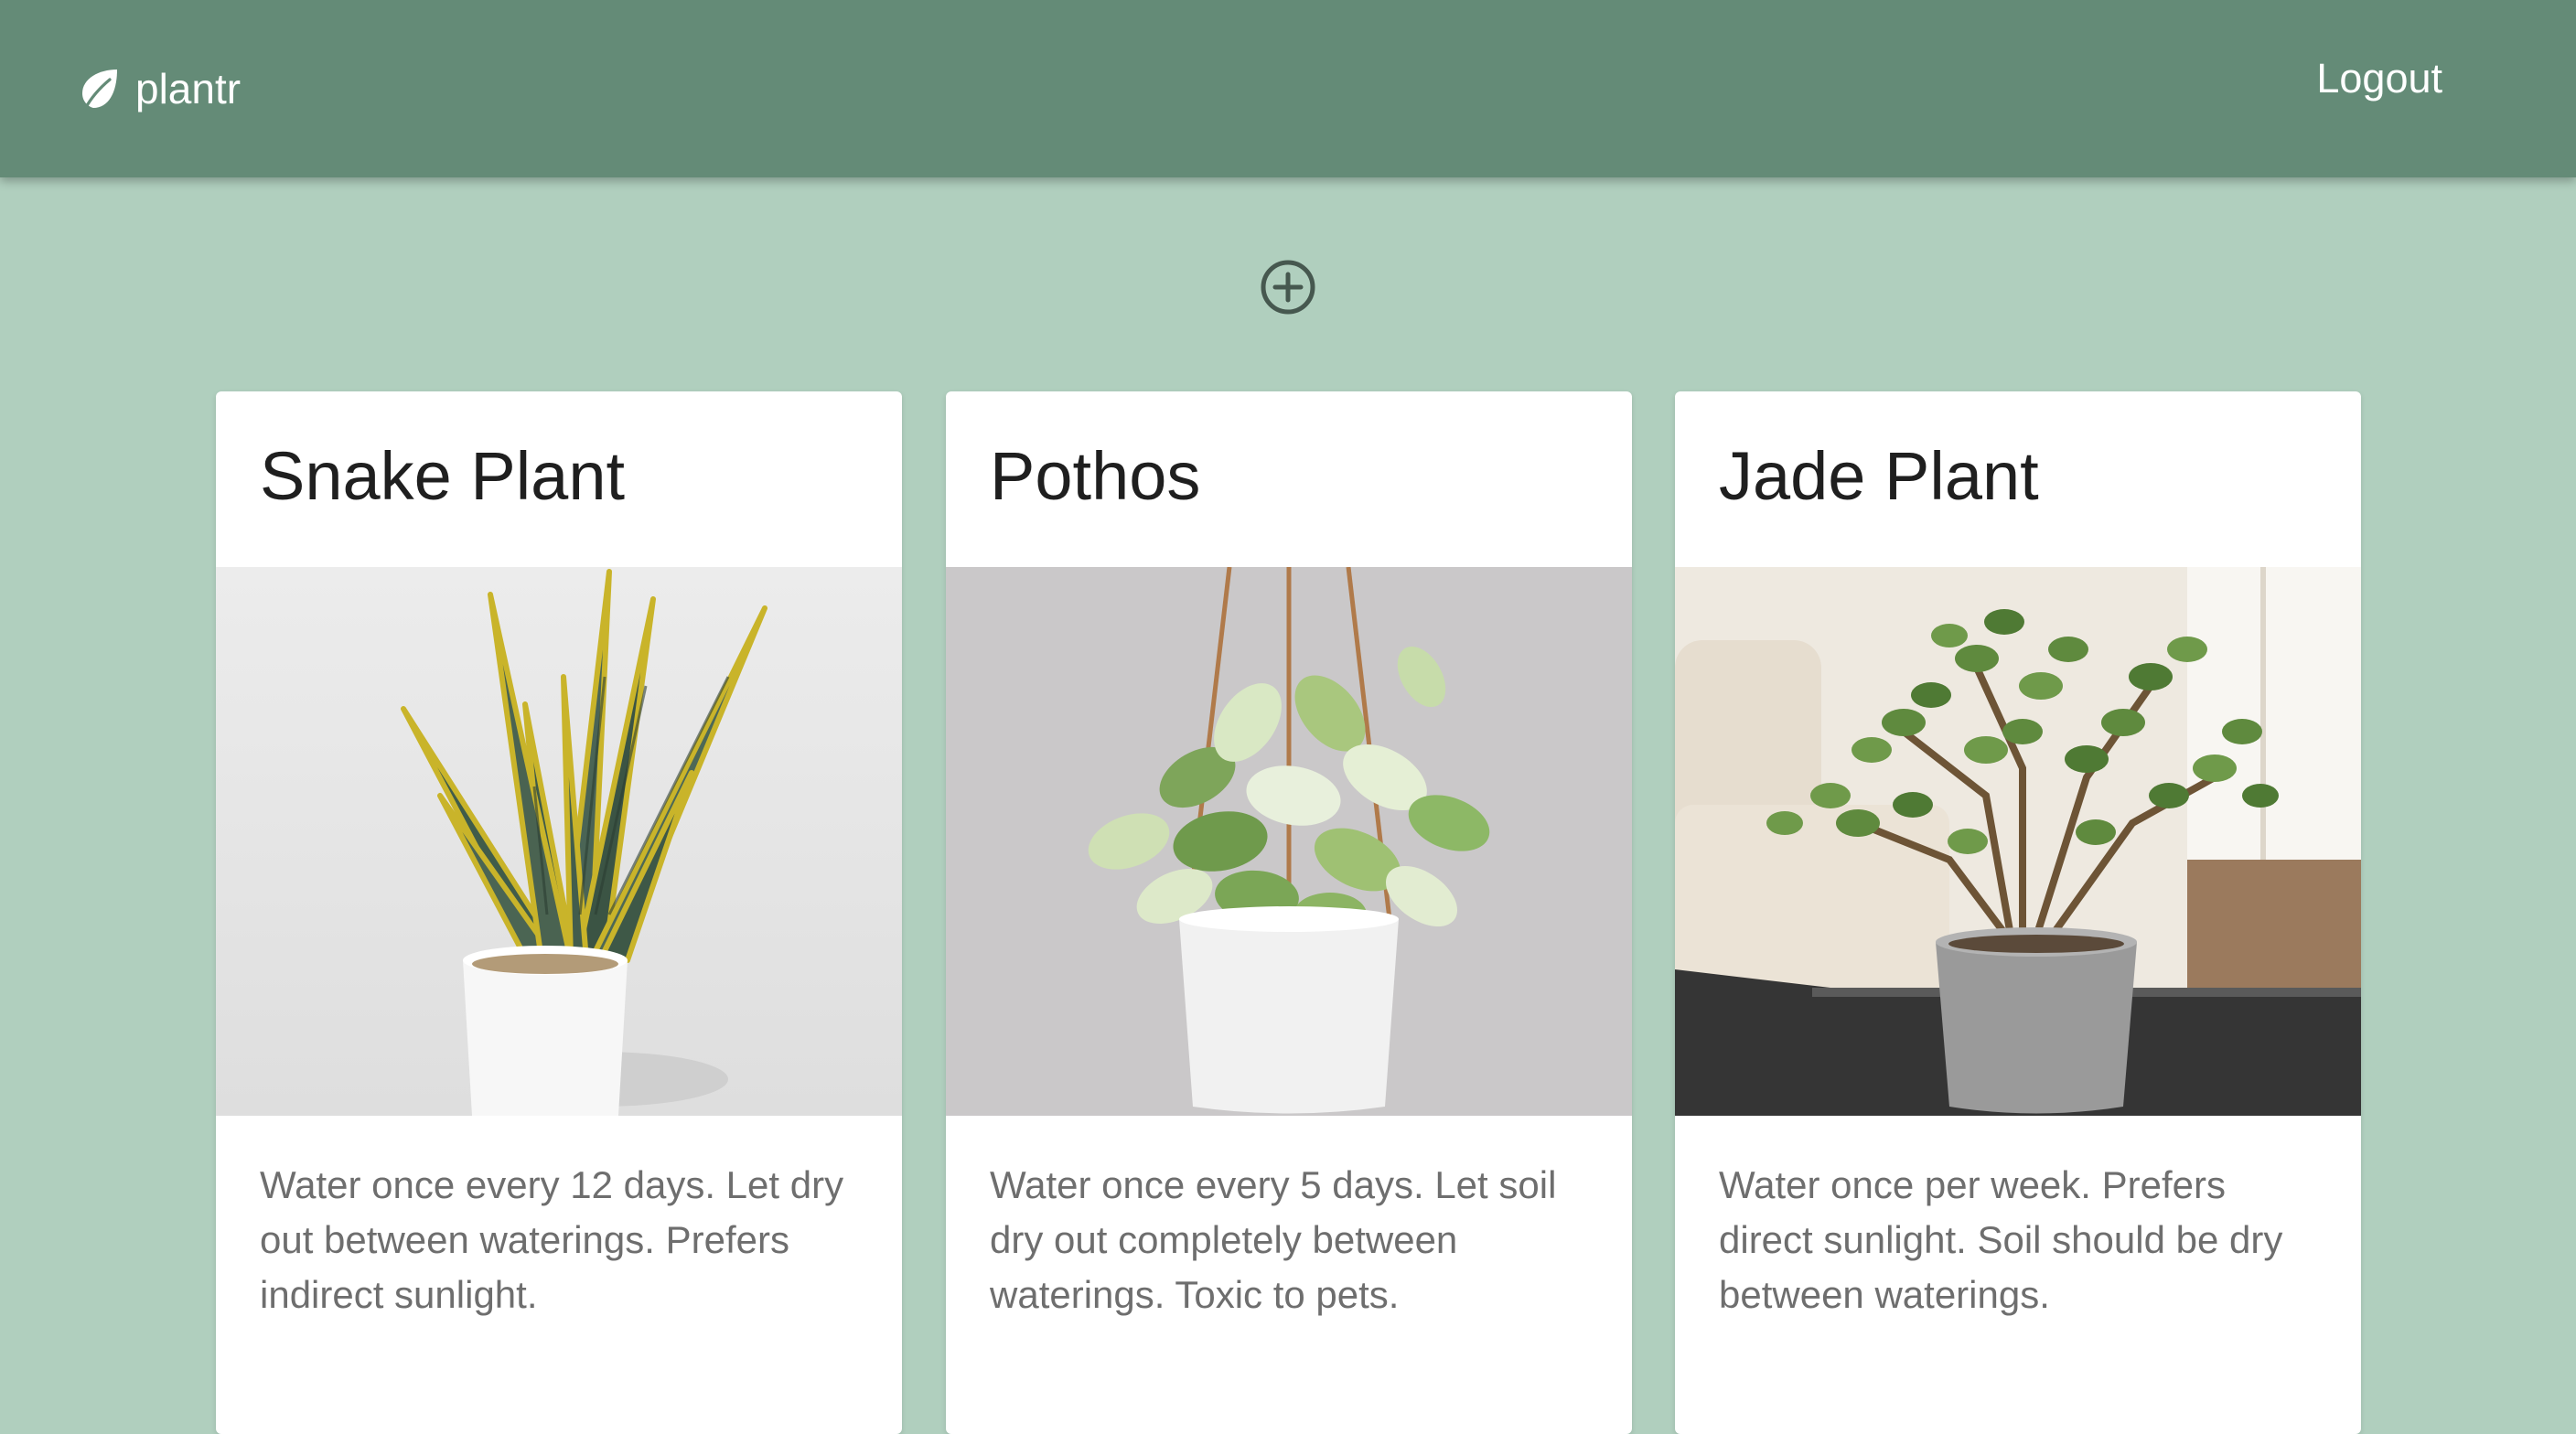 Image resolution: width=2576 pixels, height=1434 pixels. What do you see at coordinates (443, 476) in the screenshot?
I see `plant-name: Snake Plant` at bounding box center [443, 476].